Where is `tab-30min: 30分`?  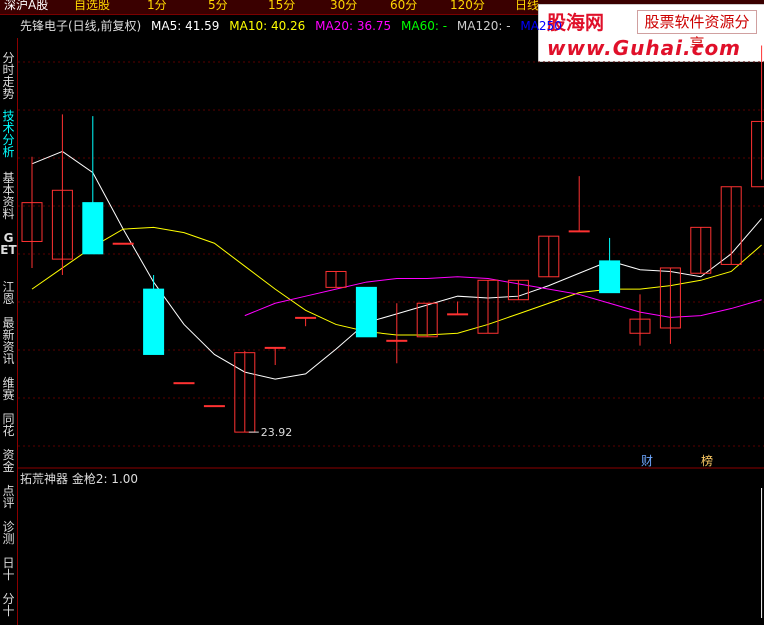
tab-30min: 30分 is located at coordinates (343, 6).